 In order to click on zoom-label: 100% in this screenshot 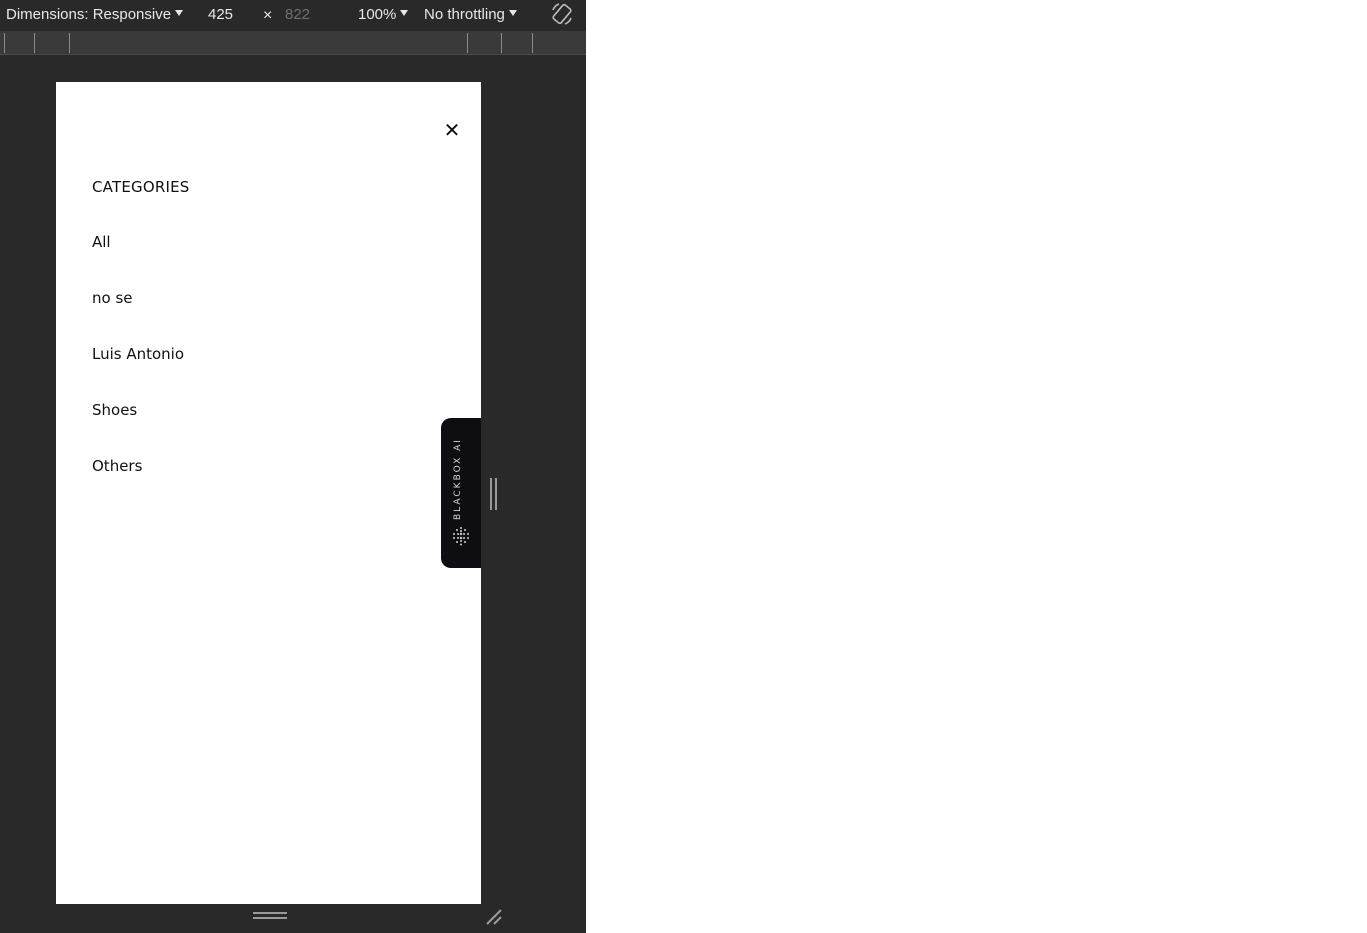, I will do `click(377, 14)`.